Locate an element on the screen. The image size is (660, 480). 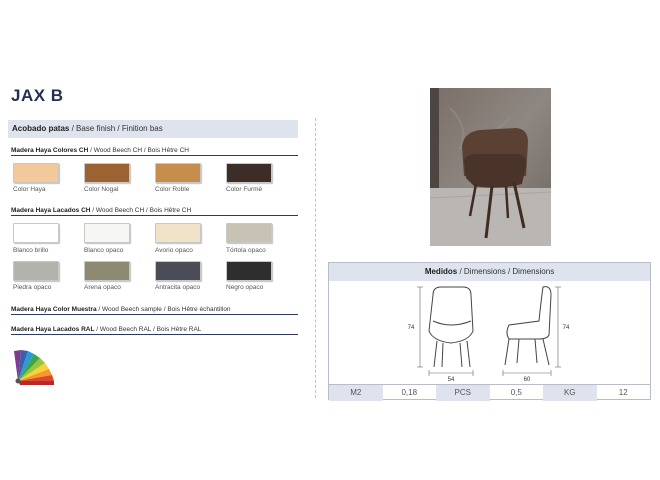
swatch-color-nogal is located at coordinates (107, 173).